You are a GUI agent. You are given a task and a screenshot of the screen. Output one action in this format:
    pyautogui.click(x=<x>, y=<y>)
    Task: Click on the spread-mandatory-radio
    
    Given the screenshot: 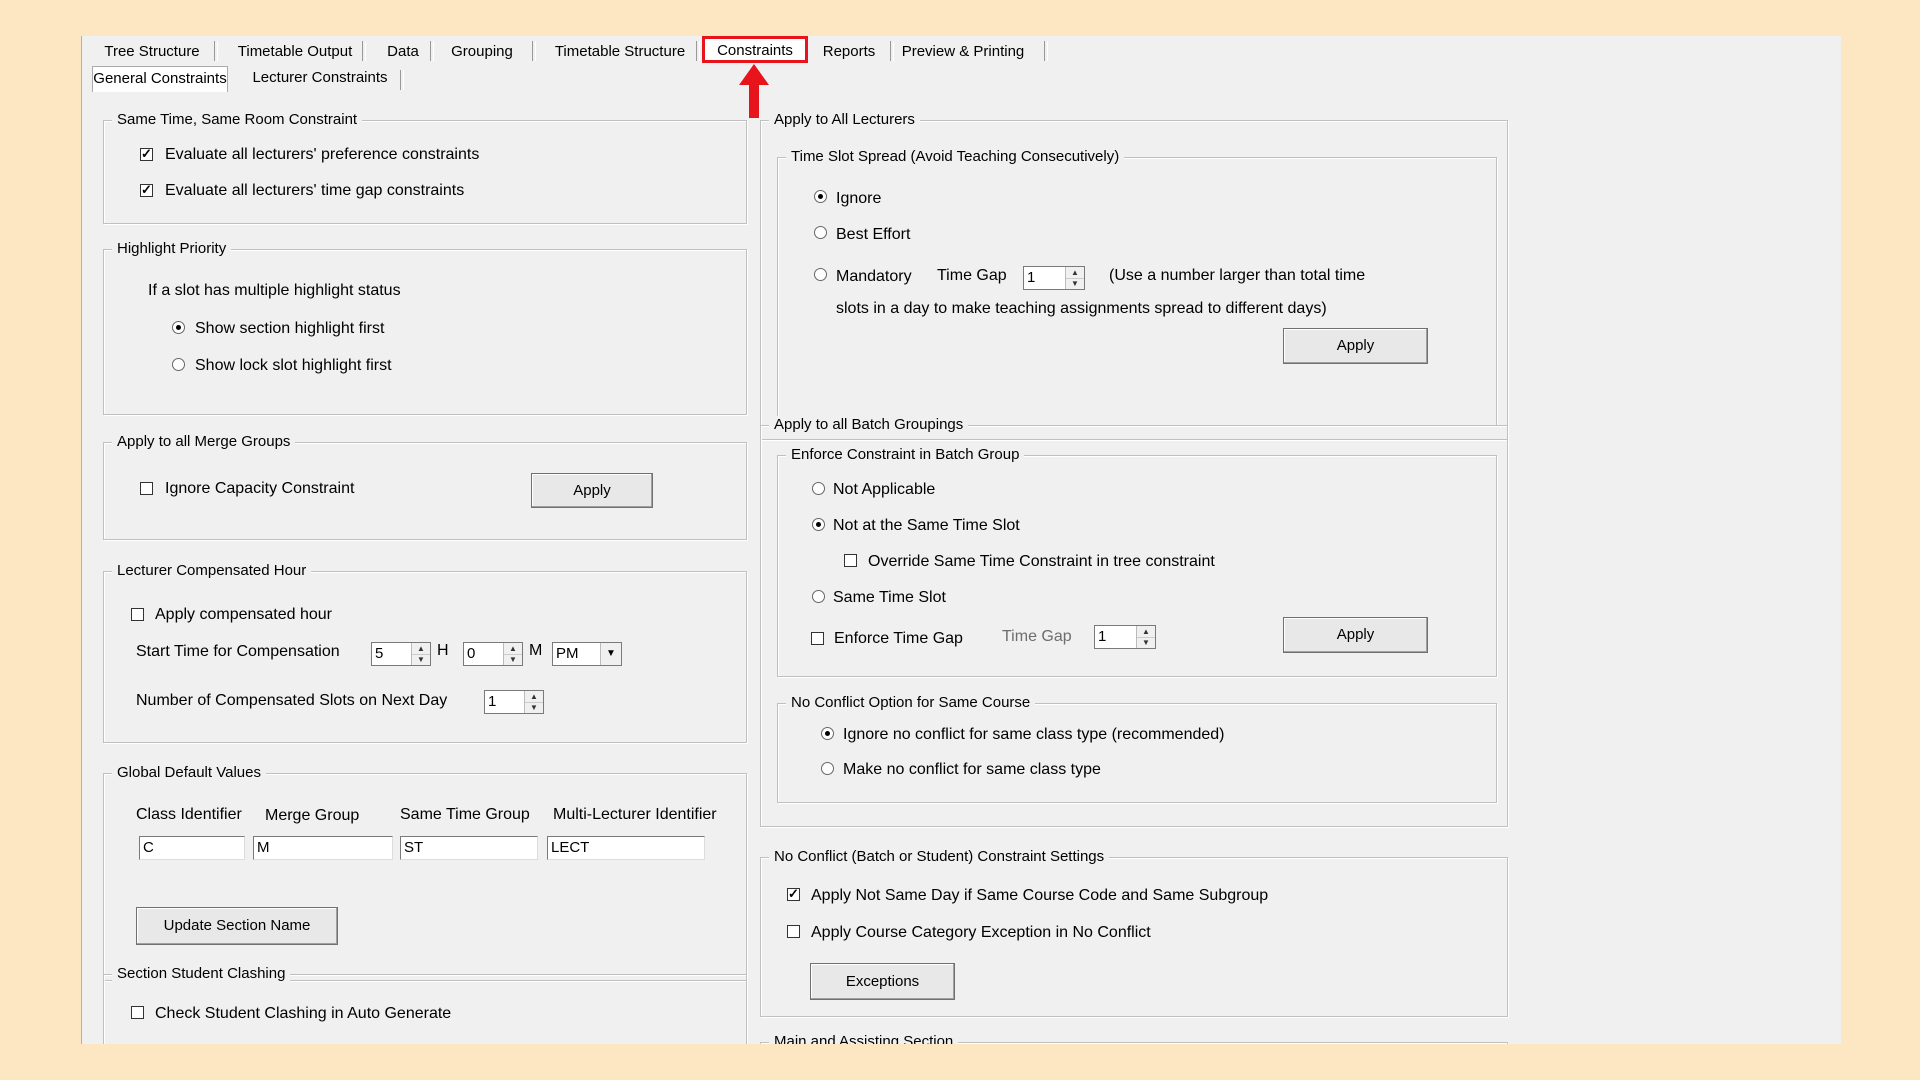 What is the action you would take?
    pyautogui.click(x=820, y=274)
    